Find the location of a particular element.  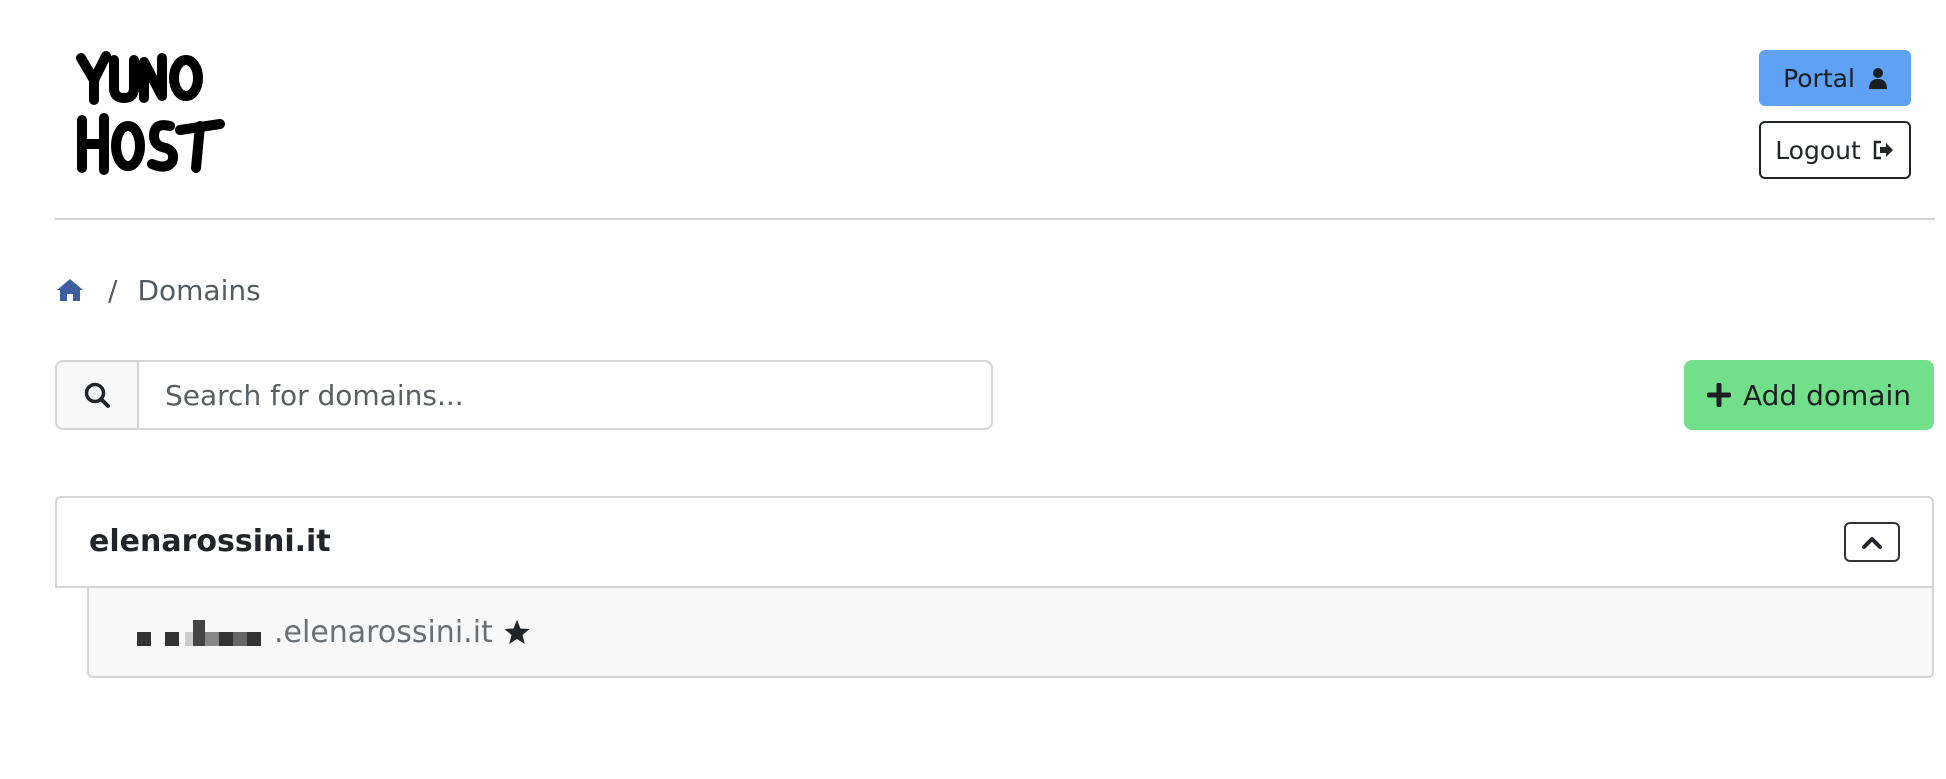

search-addon is located at coordinates (98, 395).